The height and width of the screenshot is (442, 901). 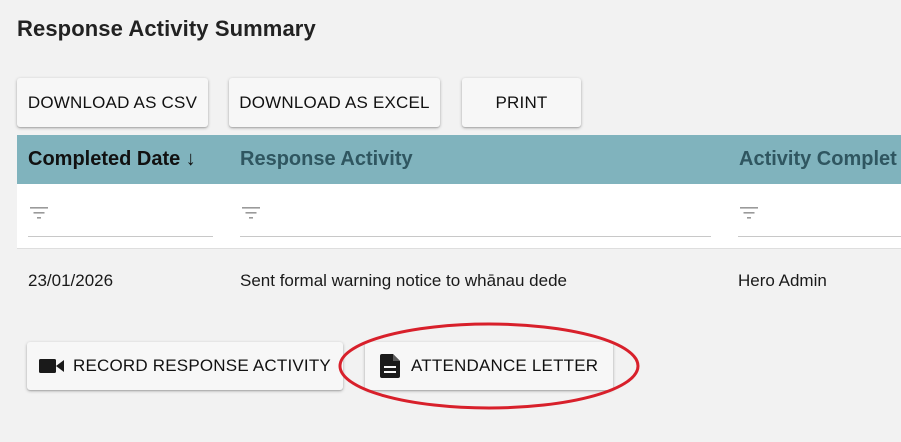 I want to click on document-icon, so click(x=390, y=366).